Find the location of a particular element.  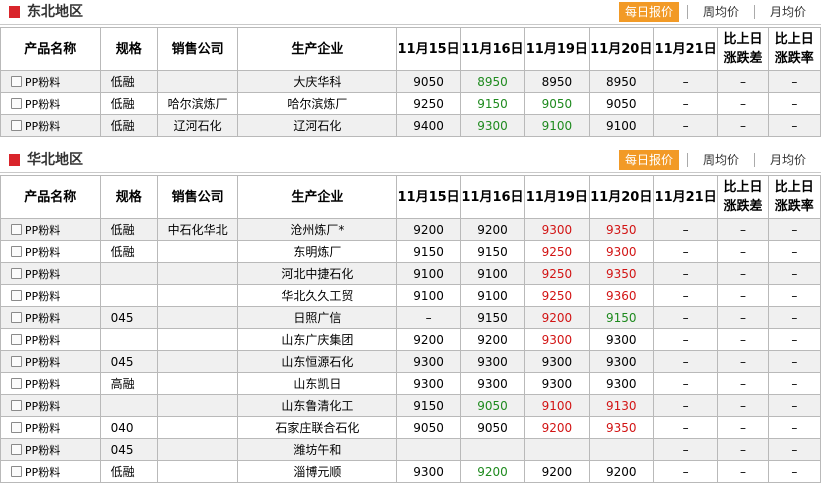

column-header: 产品名称 is located at coordinates (50, 49).